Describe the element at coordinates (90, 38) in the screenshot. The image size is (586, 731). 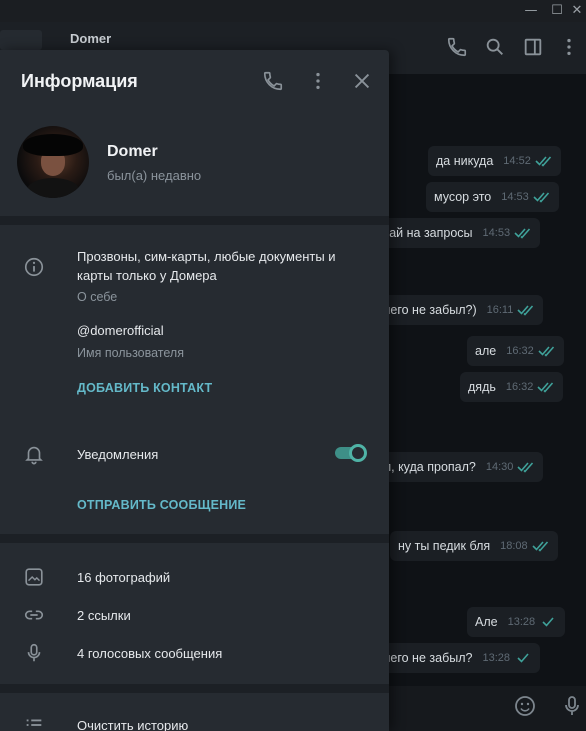
I see `chat-title: Domer` at that location.